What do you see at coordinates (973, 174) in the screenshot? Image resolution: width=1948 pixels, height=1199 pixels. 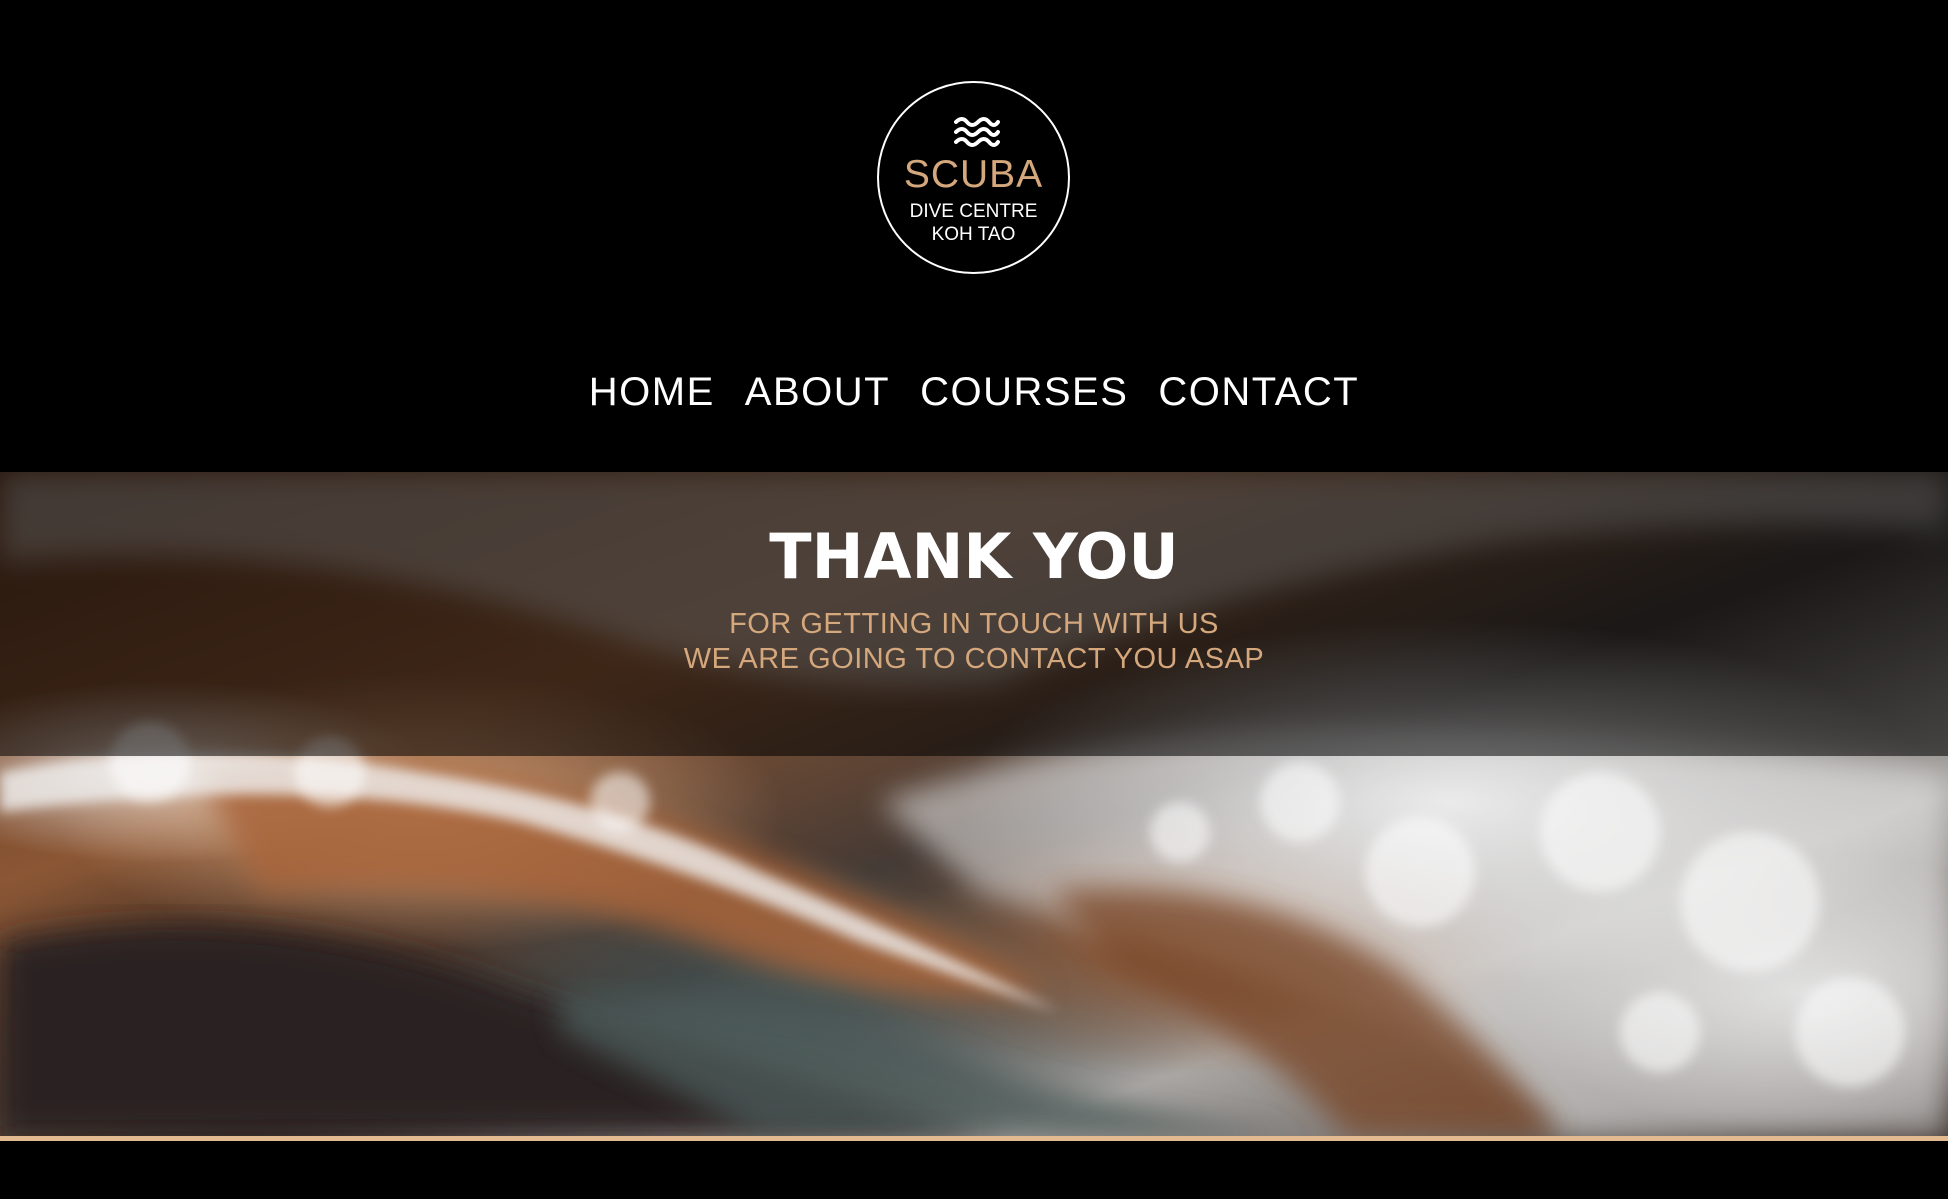 I see `logo-title: SCUBA` at bounding box center [973, 174].